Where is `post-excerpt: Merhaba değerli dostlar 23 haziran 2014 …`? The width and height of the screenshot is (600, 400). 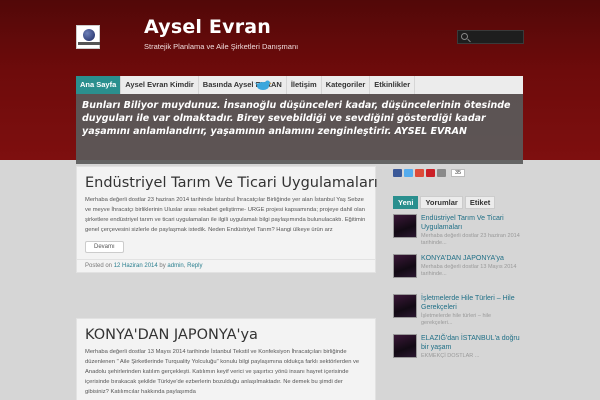 post-excerpt: Merhaba değerli dostlar 23 haziran 2014 … is located at coordinates (225, 215).